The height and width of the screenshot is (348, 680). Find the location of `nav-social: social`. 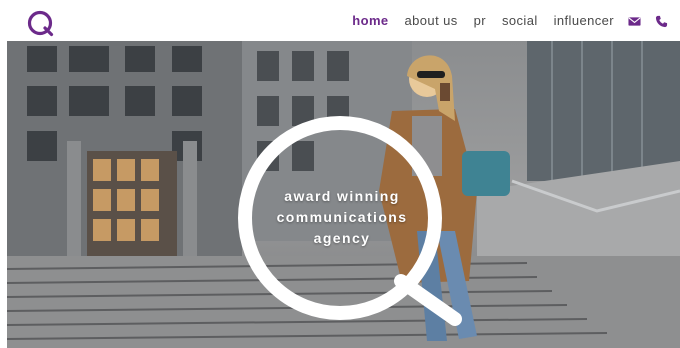

nav-social: social is located at coordinates (520, 21).